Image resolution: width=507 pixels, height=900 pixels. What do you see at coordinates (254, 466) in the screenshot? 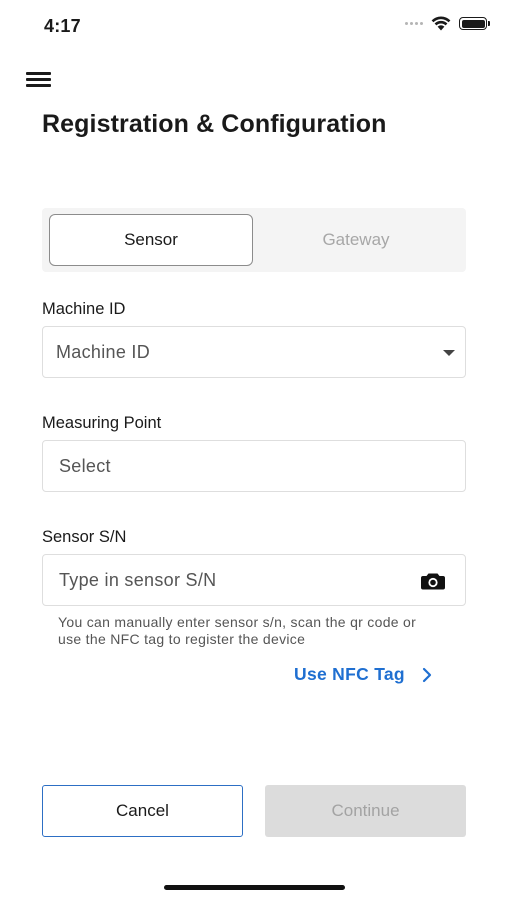
I see `measuring-point-select: Select` at bounding box center [254, 466].